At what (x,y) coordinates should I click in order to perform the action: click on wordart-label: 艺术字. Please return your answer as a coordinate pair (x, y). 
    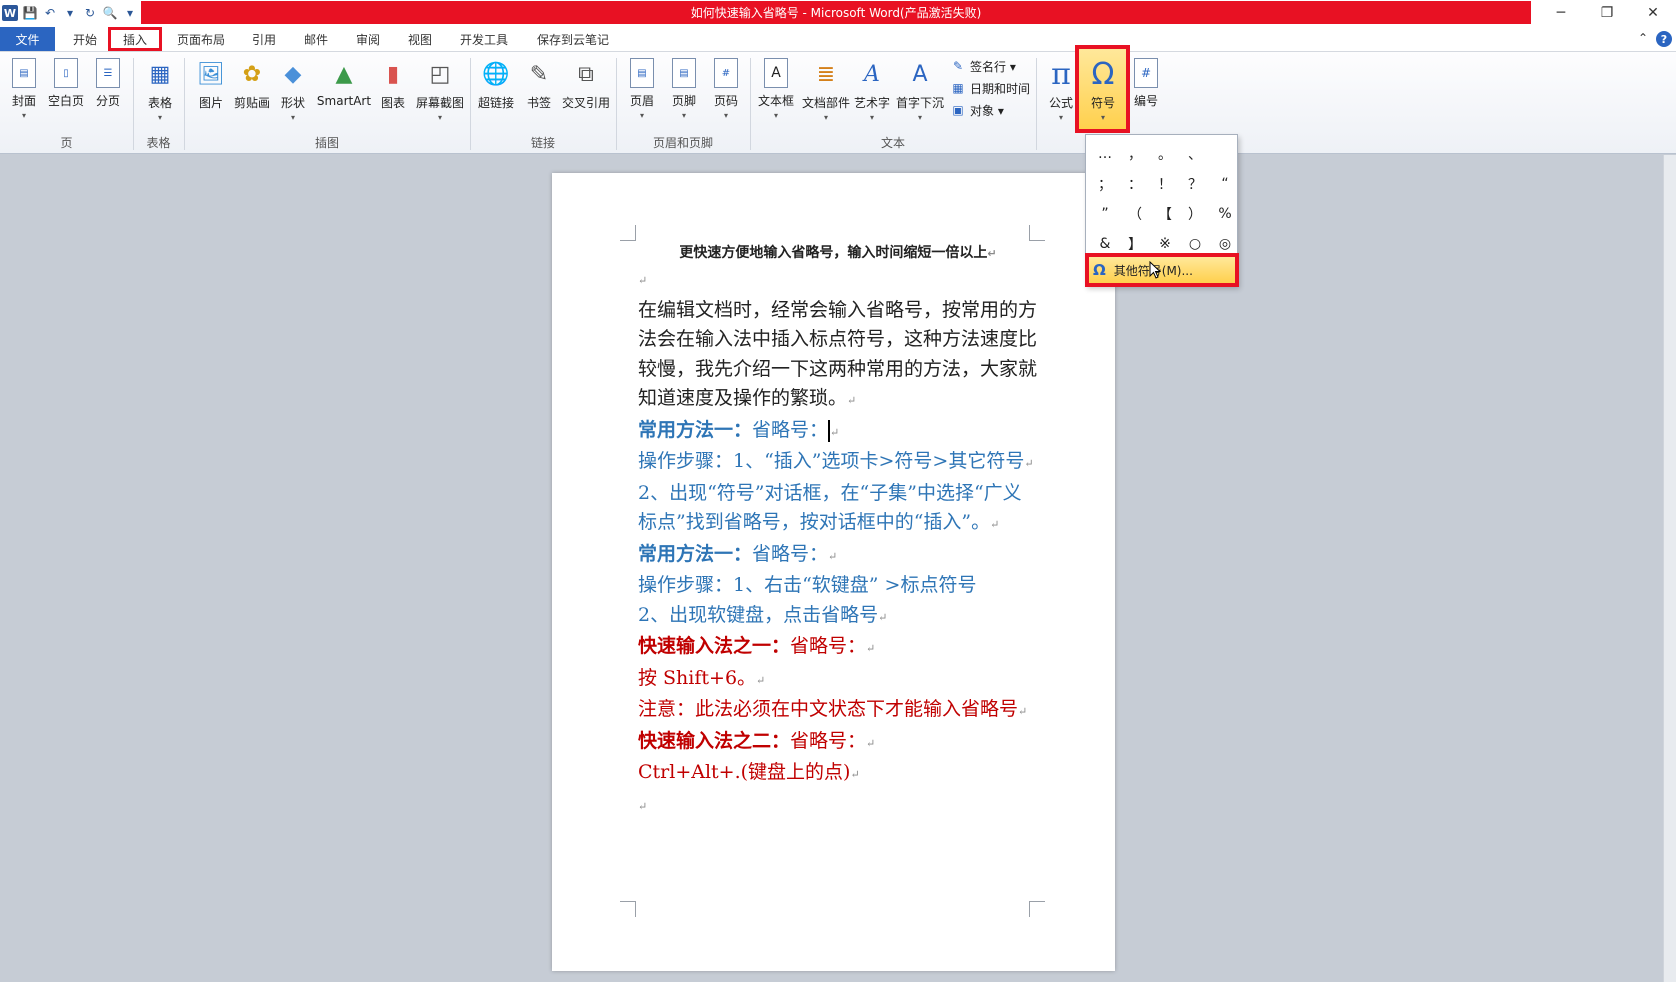
    Looking at the image, I should click on (871, 103).